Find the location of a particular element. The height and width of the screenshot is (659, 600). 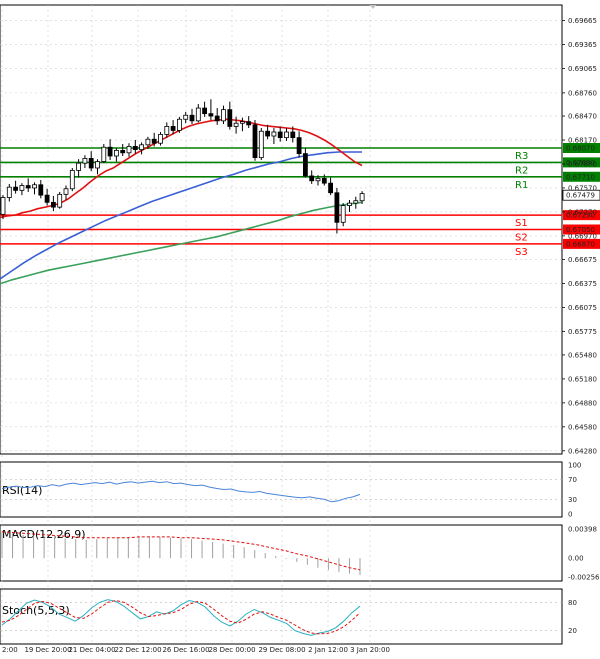

candlesticks is located at coordinates (182, 166).